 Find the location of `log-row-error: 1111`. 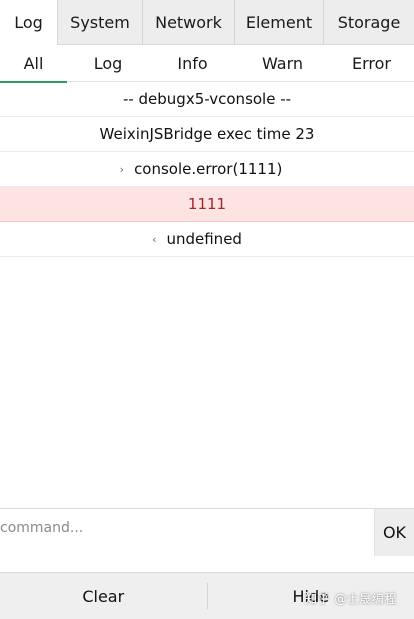

log-row-error: 1111 is located at coordinates (207, 204).